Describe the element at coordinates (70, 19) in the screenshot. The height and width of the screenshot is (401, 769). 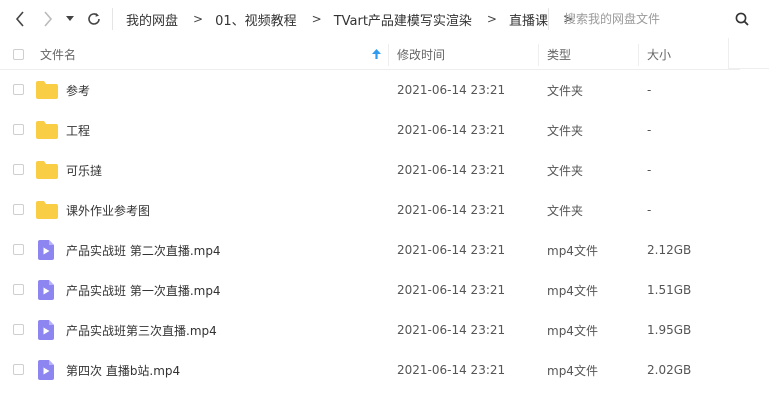
I see `history-dropdown-icon` at that location.